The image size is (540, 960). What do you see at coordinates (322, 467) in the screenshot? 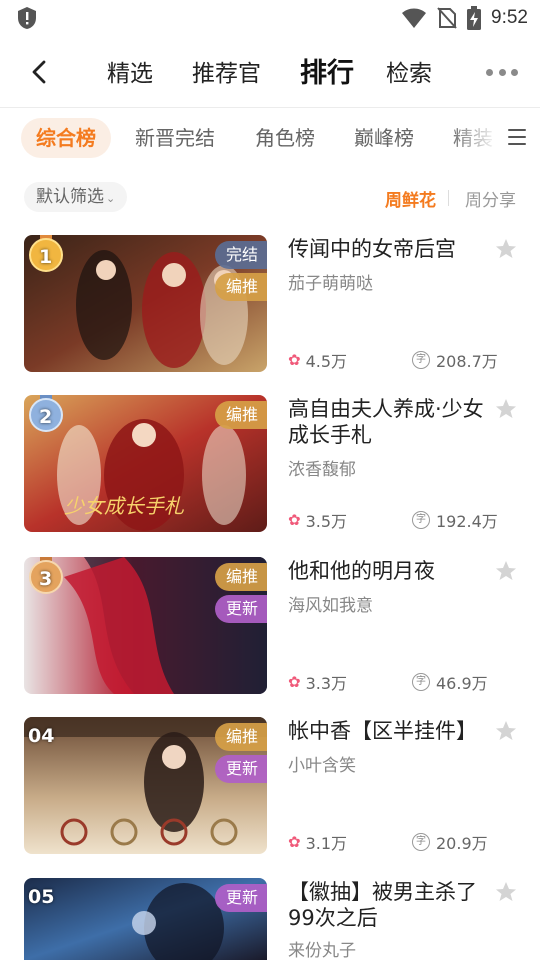
I see `book-author: 浓香馥郁` at bounding box center [322, 467].